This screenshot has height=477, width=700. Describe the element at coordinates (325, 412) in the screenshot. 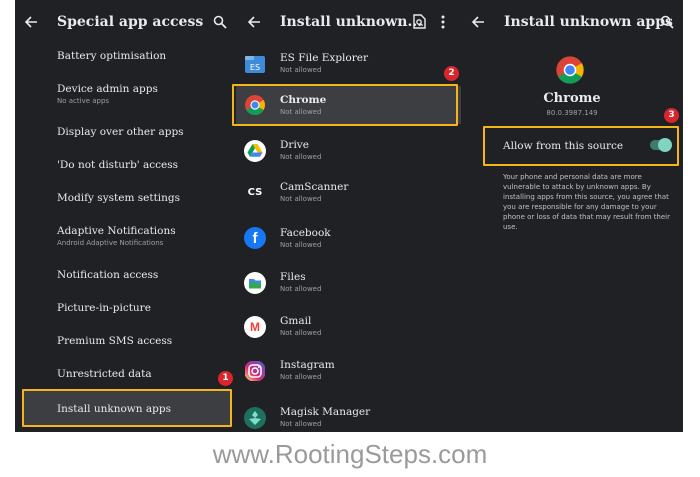

I see `app-name: Magisk Manager` at that location.